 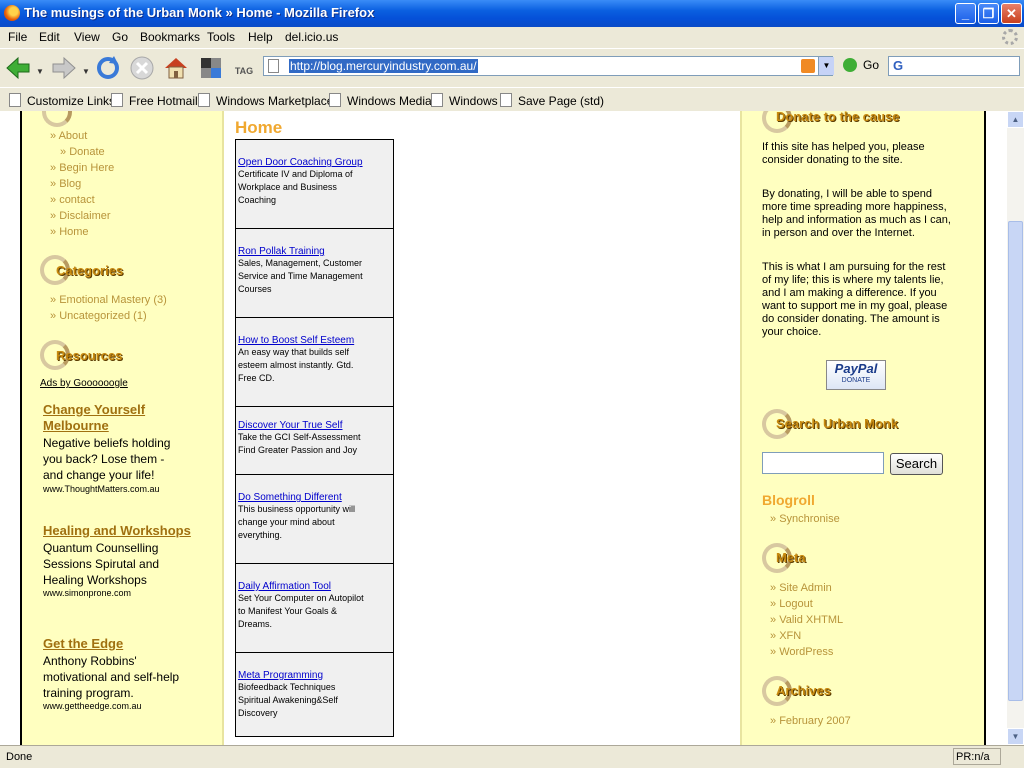 I want to click on status-text: Done, so click(x=19, y=757).